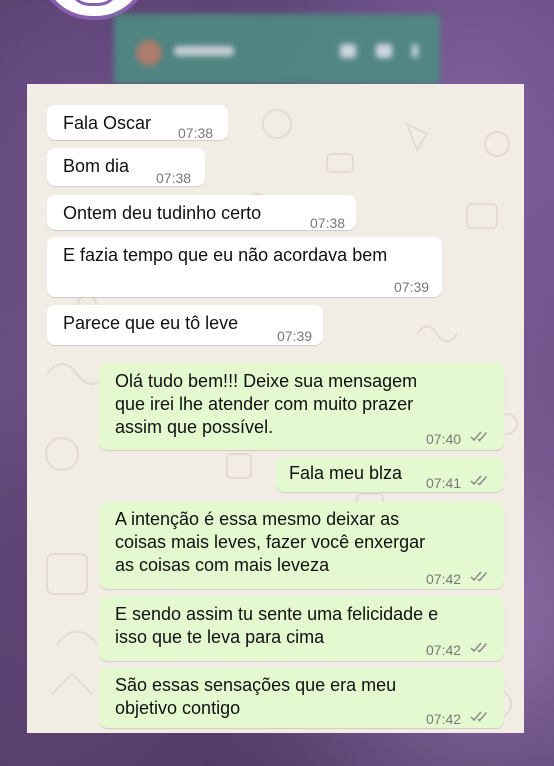 The width and height of the screenshot is (554, 766). What do you see at coordinates (277, 49) in the screenshot?
I see `chat-header-blurred` at bounding box center [277, 49].